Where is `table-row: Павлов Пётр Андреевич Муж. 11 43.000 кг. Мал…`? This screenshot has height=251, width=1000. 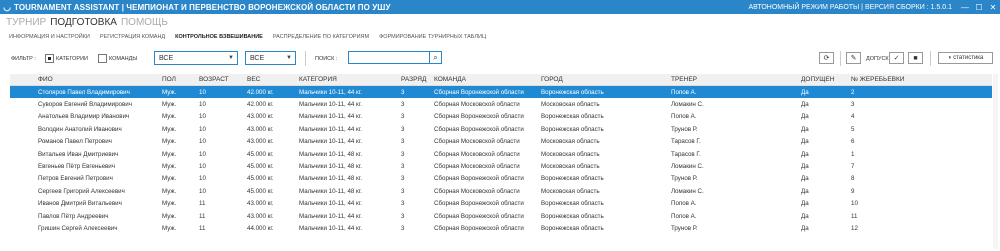
table-row: Павлов Пётр Андреевич Муж. 11 43.000 кг. Мал… is located at coordinates (501, 216).